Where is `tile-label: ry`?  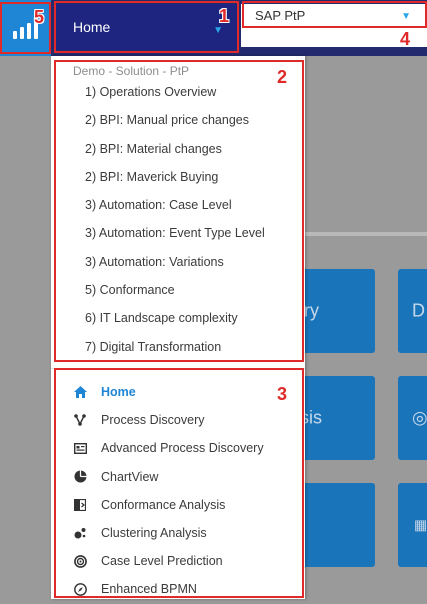 tile-label: ry is located at coordinates (311, 310).